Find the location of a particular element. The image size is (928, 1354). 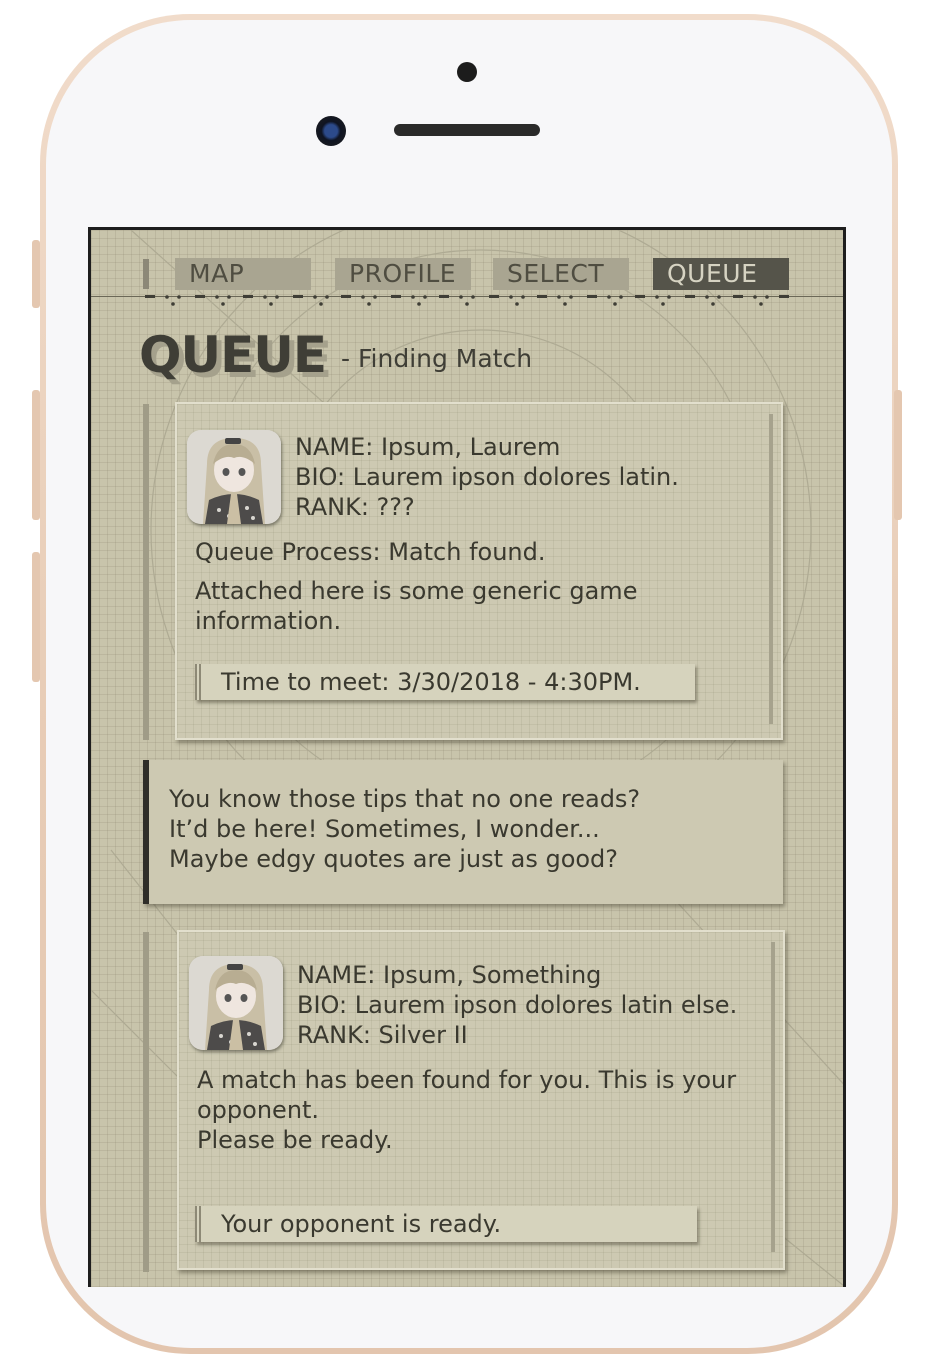

tab-map-label: MAP is located at coordinates (217, 273).